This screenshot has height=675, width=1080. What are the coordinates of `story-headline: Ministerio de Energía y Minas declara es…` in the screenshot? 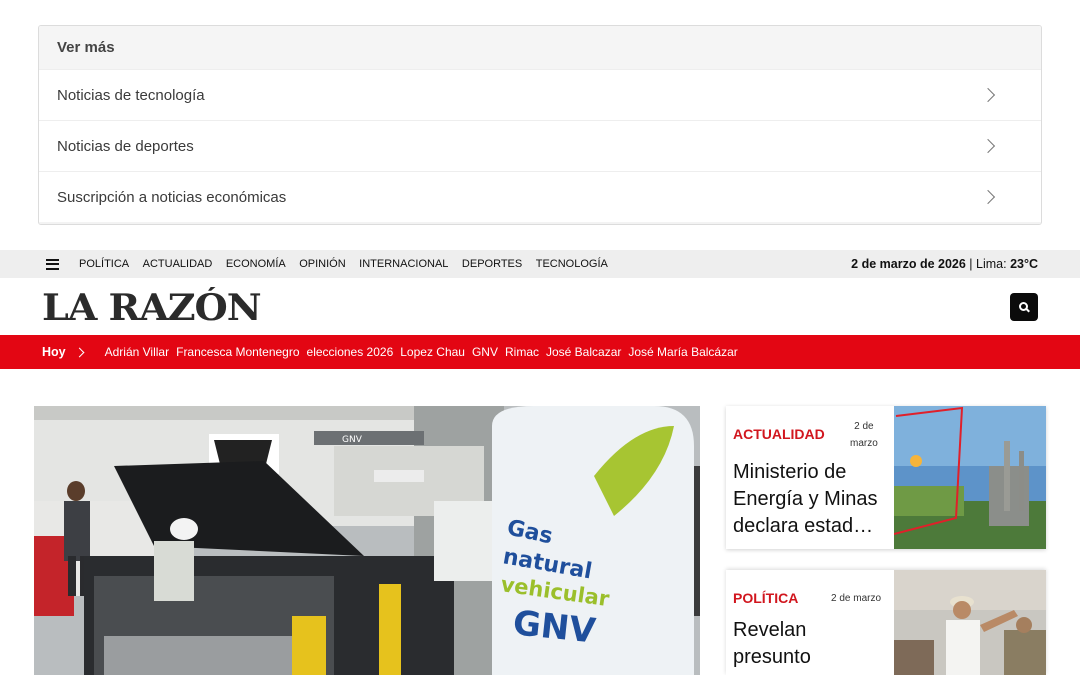 It's located at (810, 499).